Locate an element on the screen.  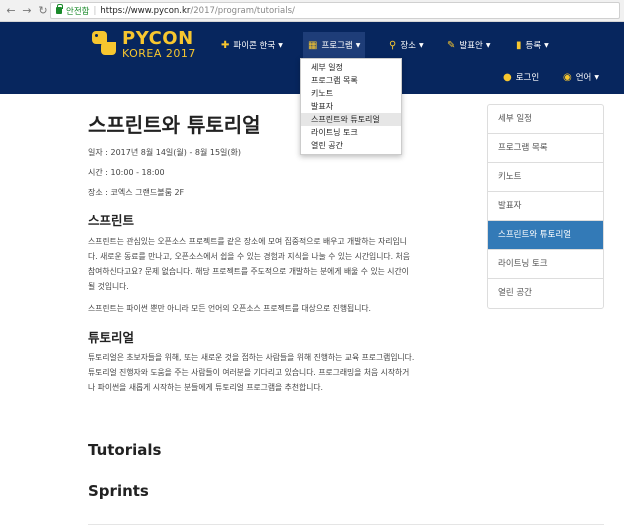
dropdown-item-sprints-tutorials: 스프린트와 튜토리얼 is located at coordinates (351, 119).